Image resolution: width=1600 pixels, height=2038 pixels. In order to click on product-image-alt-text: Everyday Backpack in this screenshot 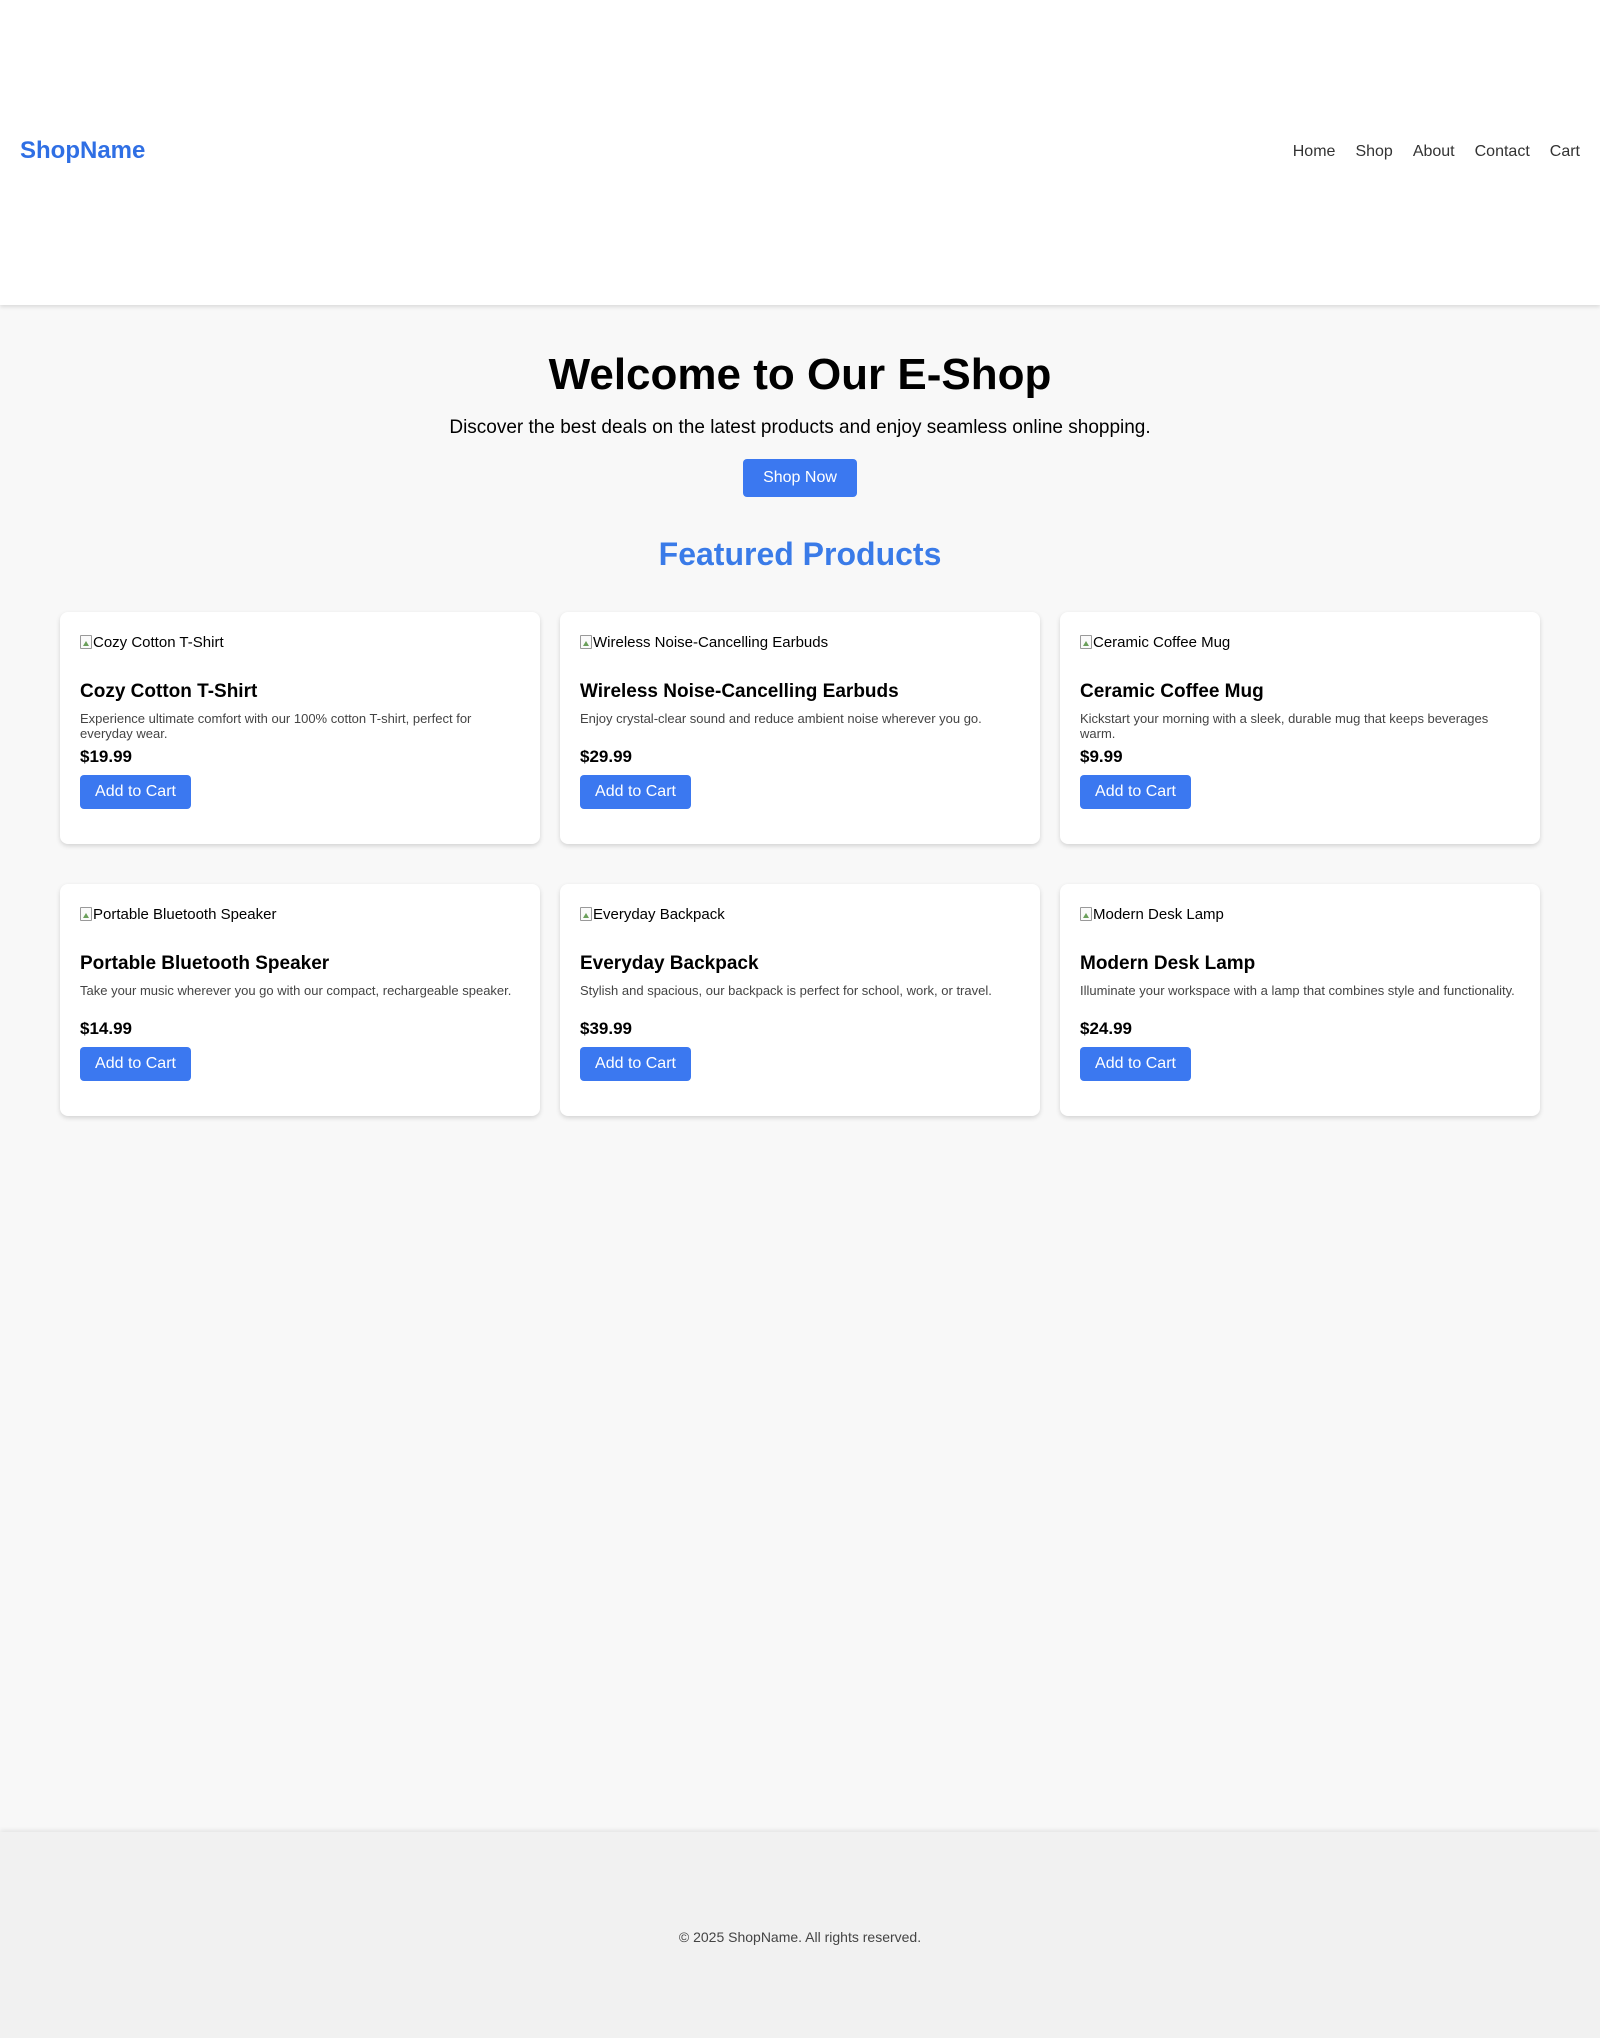, I will do `click(659, 914)`.